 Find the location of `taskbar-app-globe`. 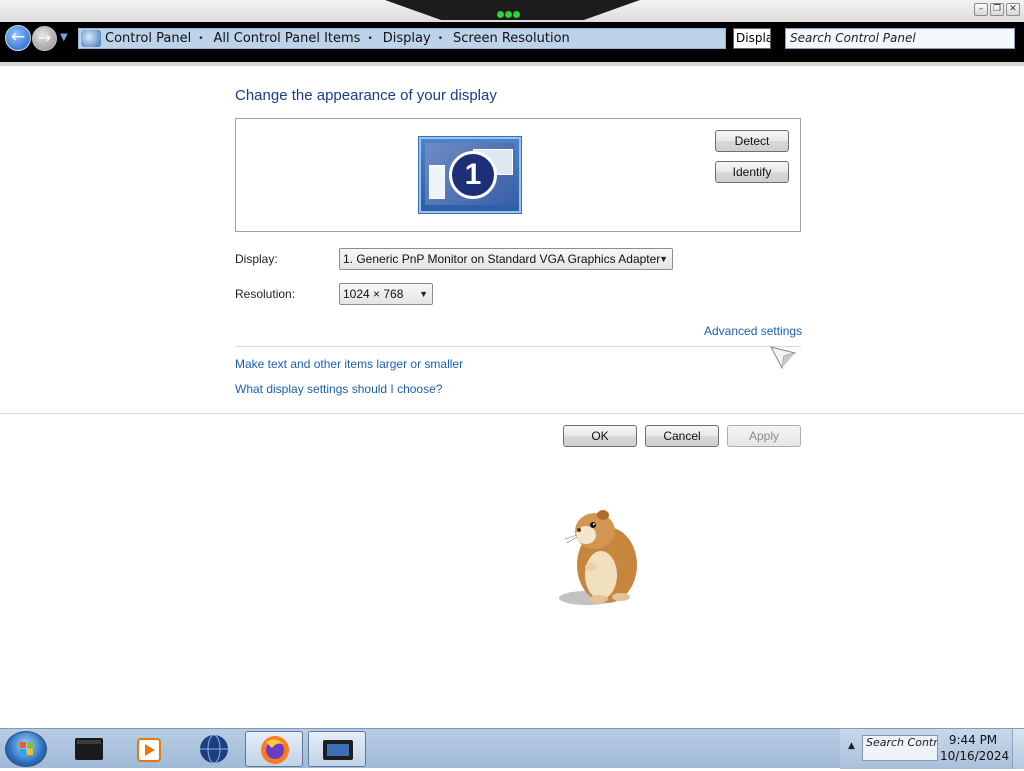

taskbar-app-globe is located at coordinates (214, 749).